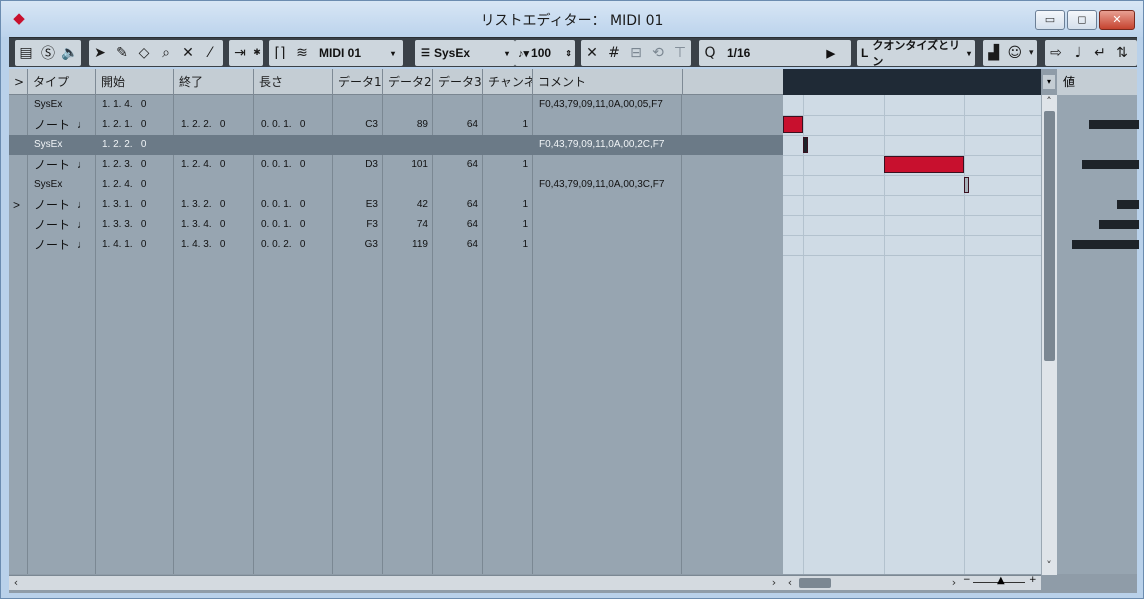 This screenshot has width=1144, height=599. What do you see at coordinates (793, 124) in the screenshot?
I see `note-event-c3` at bounding box center [793, 124].